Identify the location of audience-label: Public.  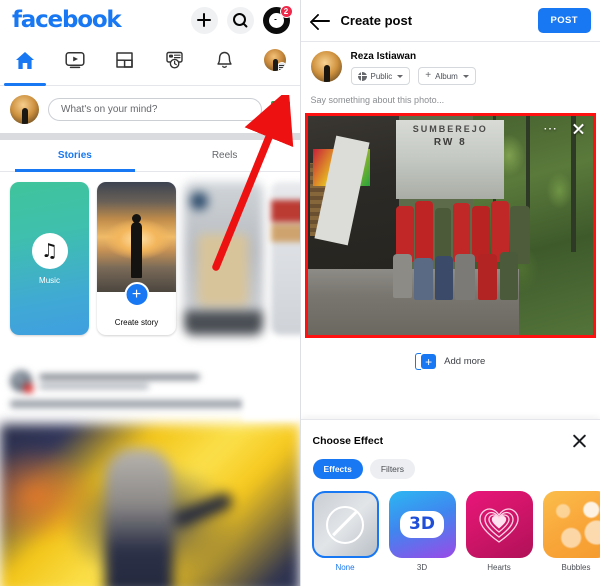
(381, 76).